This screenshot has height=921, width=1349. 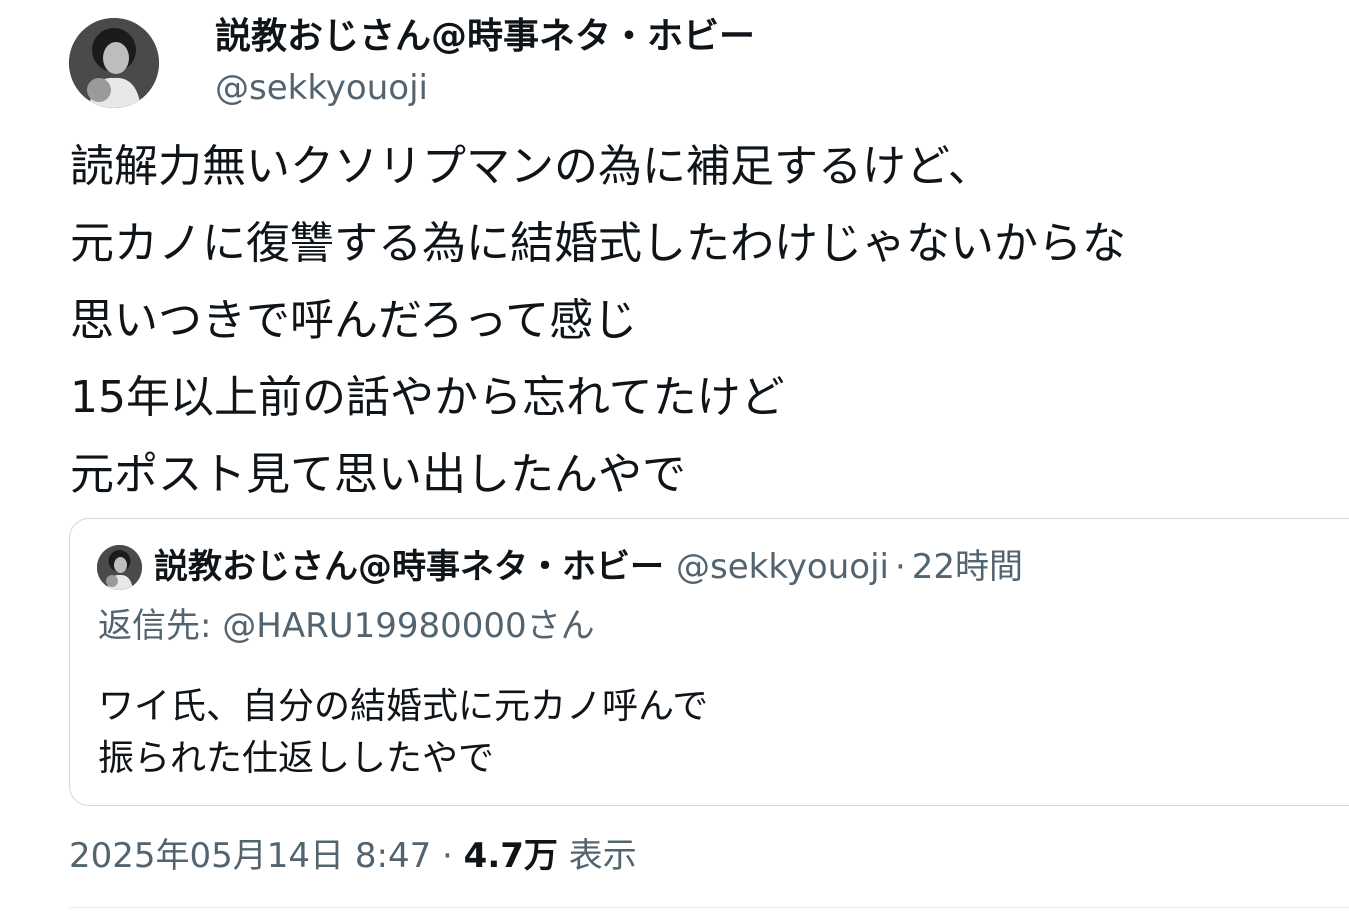 I want to click on reply-to-handle: @HARU19980000さん, so click(x=408, y=626).